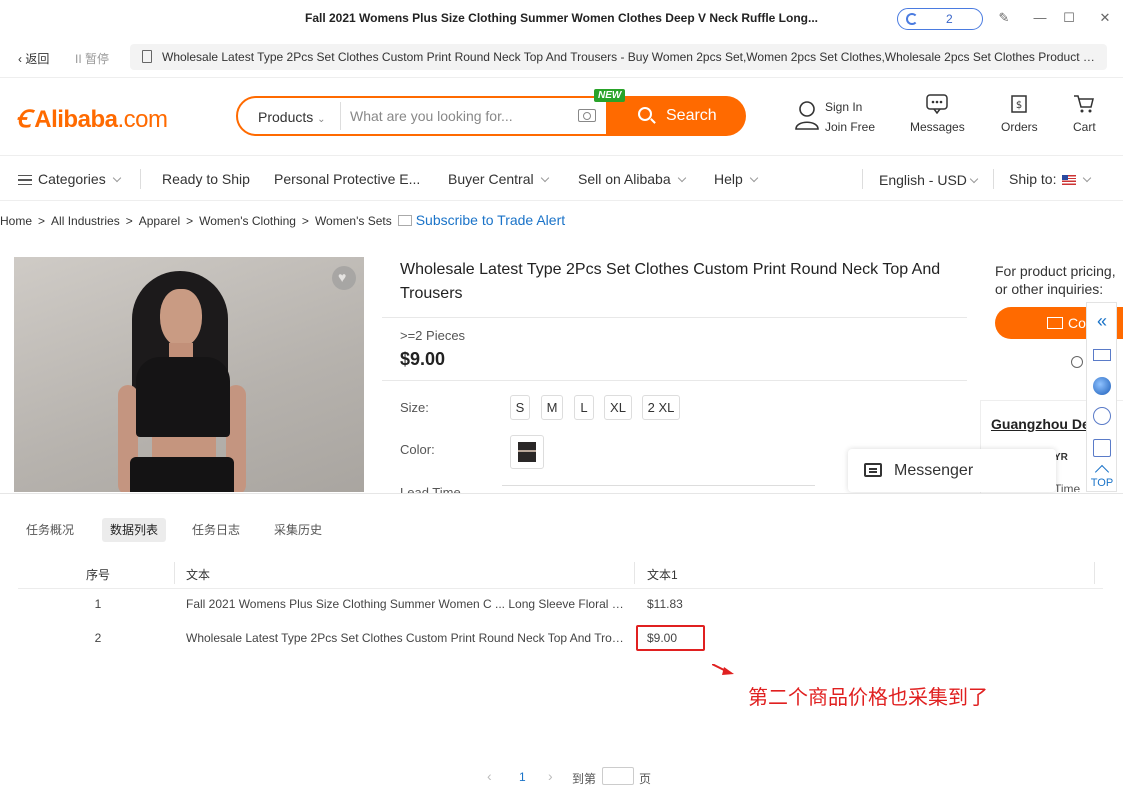  Describe the element at coordinates (20, 59) in the screenshot. I see `chevron-left-icon: ‹` at that location.